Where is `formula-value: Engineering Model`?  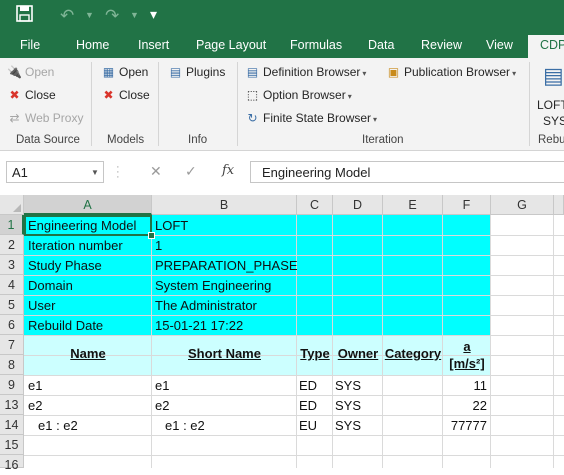
formula-value: Engineering Model is located at coordinates (316, 172).